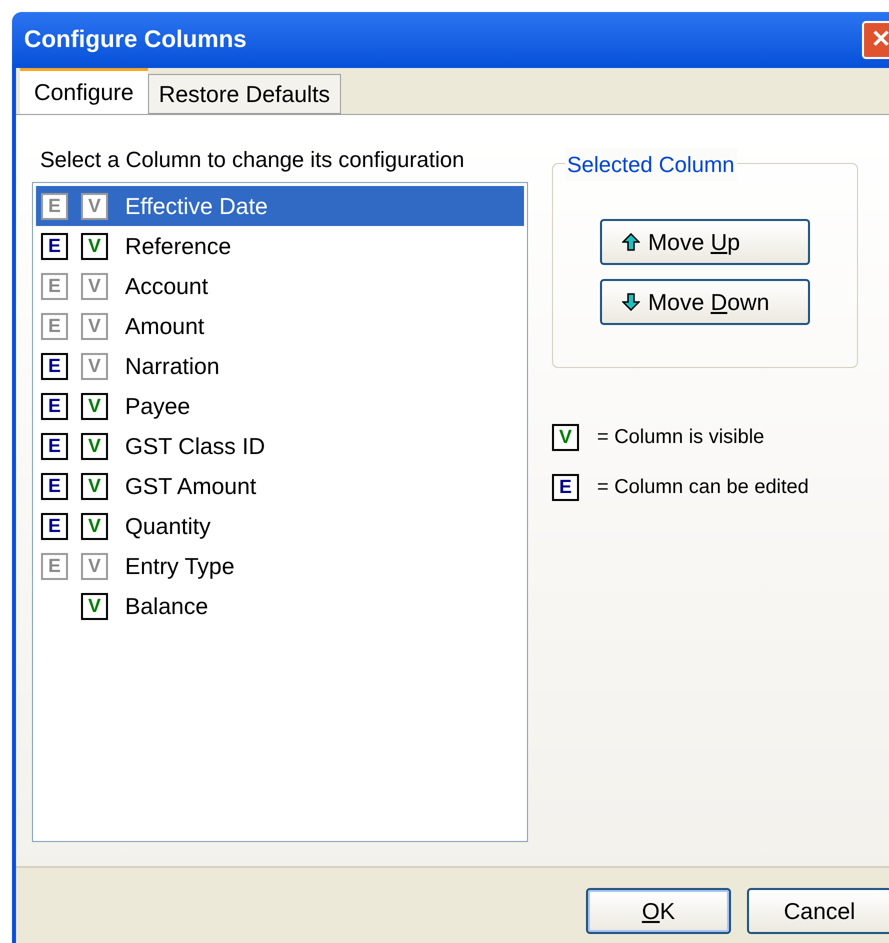  Describe the element at coordinates (253, 160) in the screenshot. I see `instruction-text: Select a Column to change its configuration` at that location.